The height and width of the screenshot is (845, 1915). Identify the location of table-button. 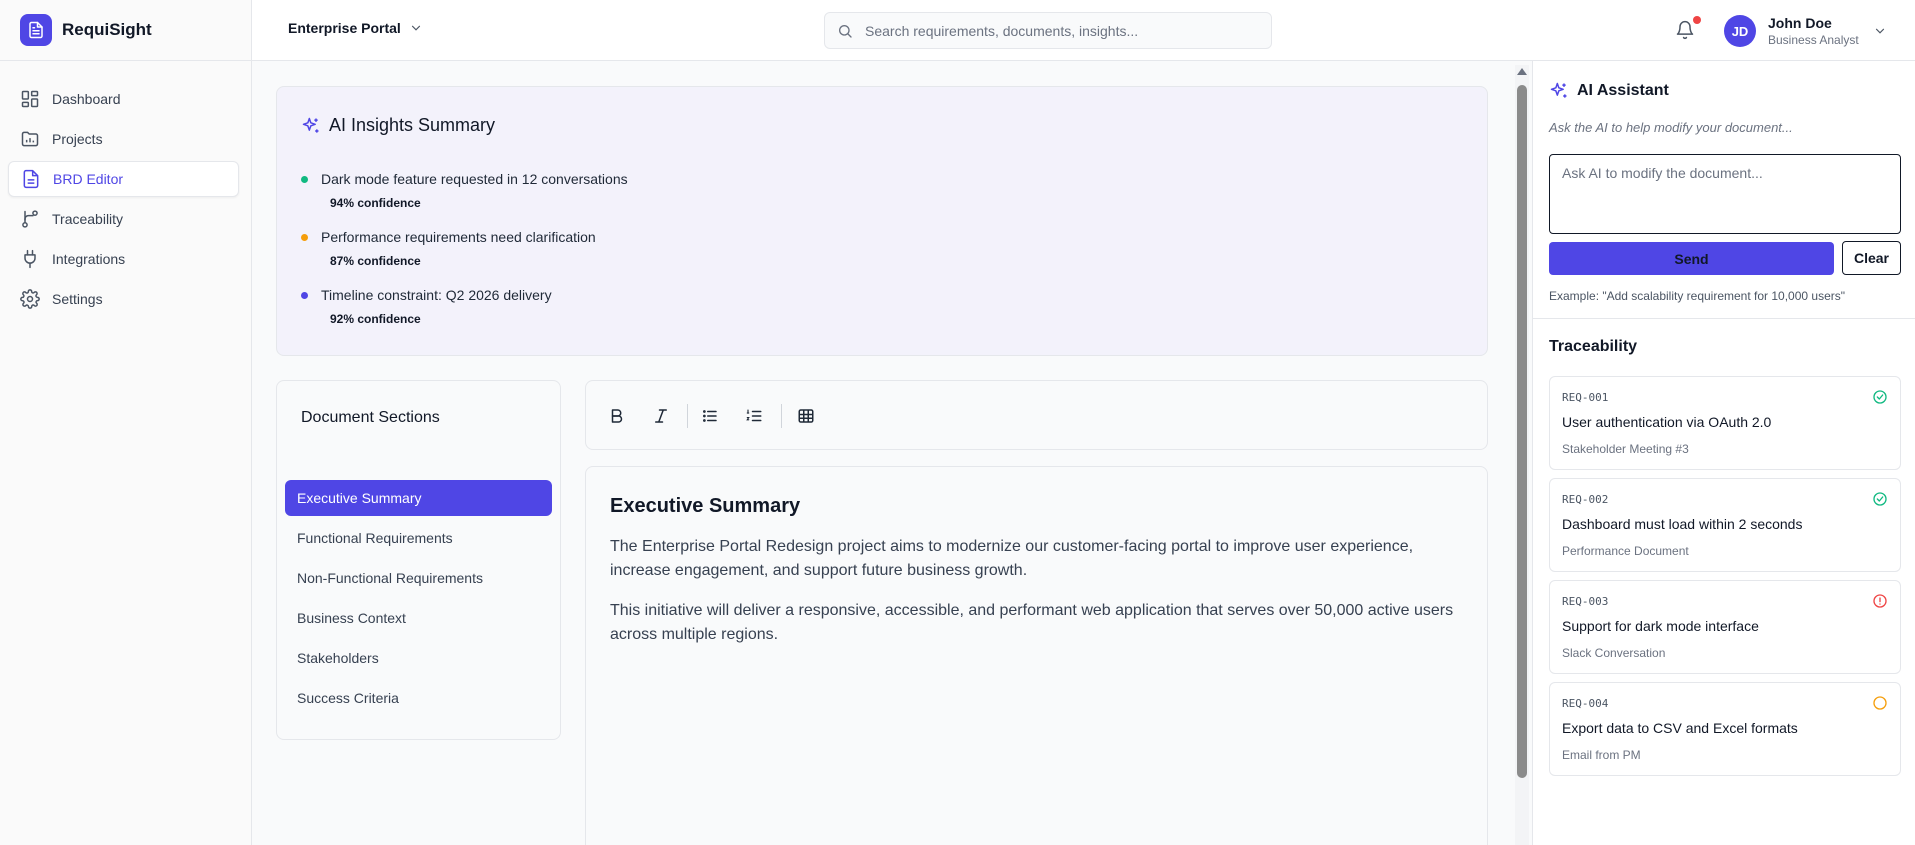
(806, 416).